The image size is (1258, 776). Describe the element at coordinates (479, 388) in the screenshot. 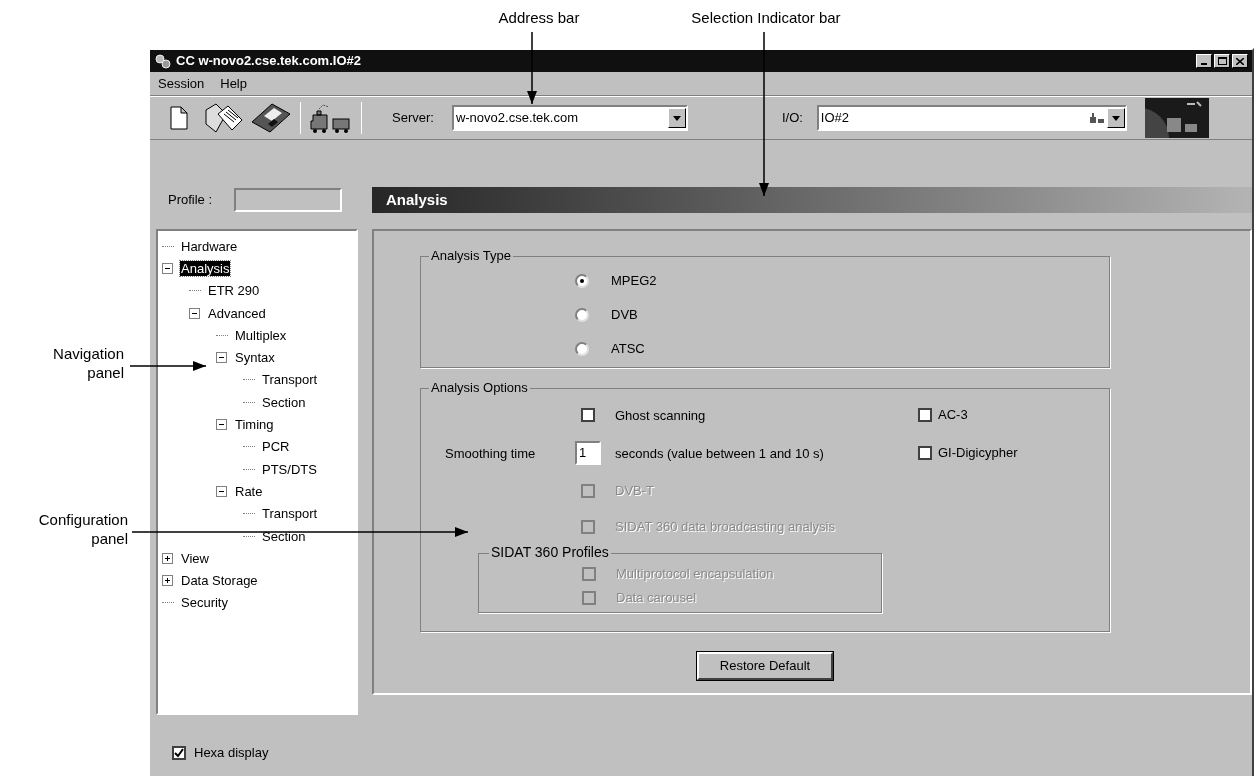

I see `group-title: Analysis Options` at that location.